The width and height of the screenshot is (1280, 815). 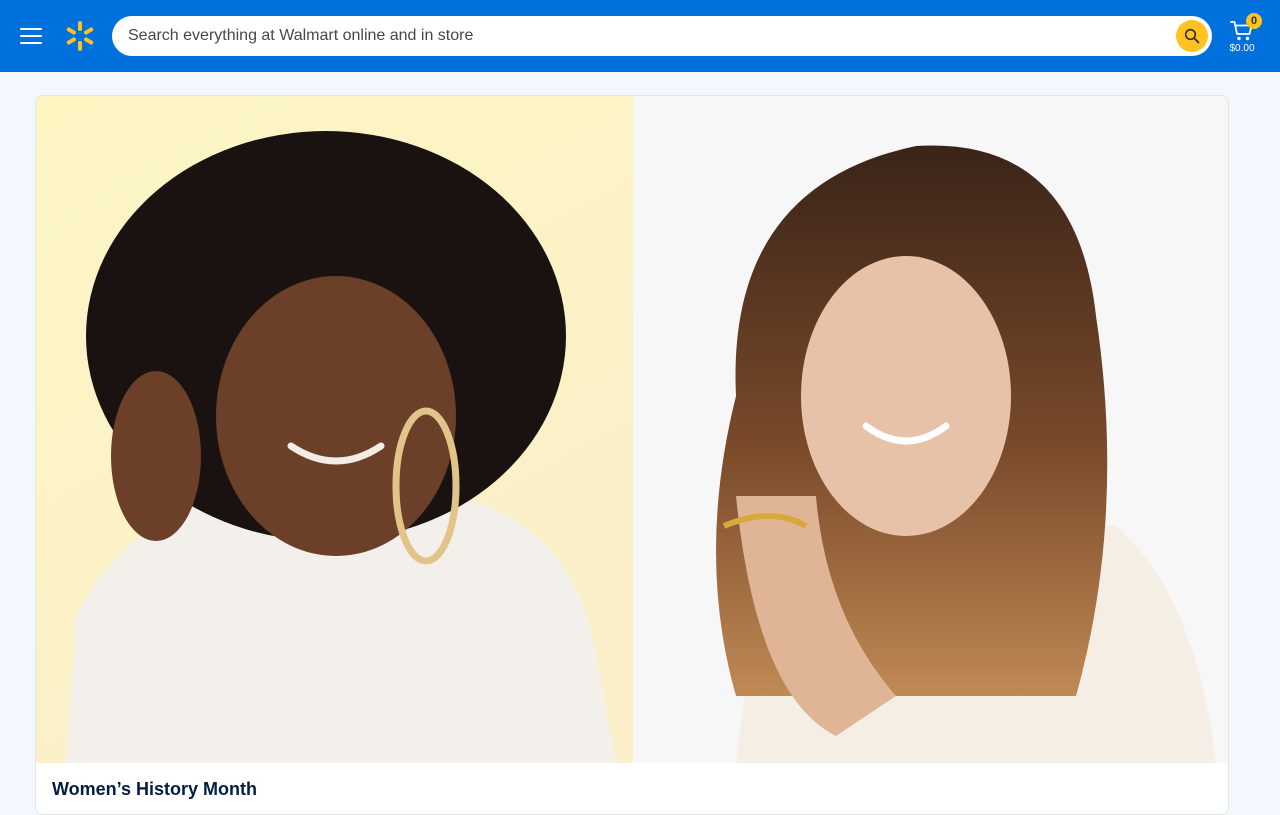 I want to click on menu-button, so click(x=32, y=36).